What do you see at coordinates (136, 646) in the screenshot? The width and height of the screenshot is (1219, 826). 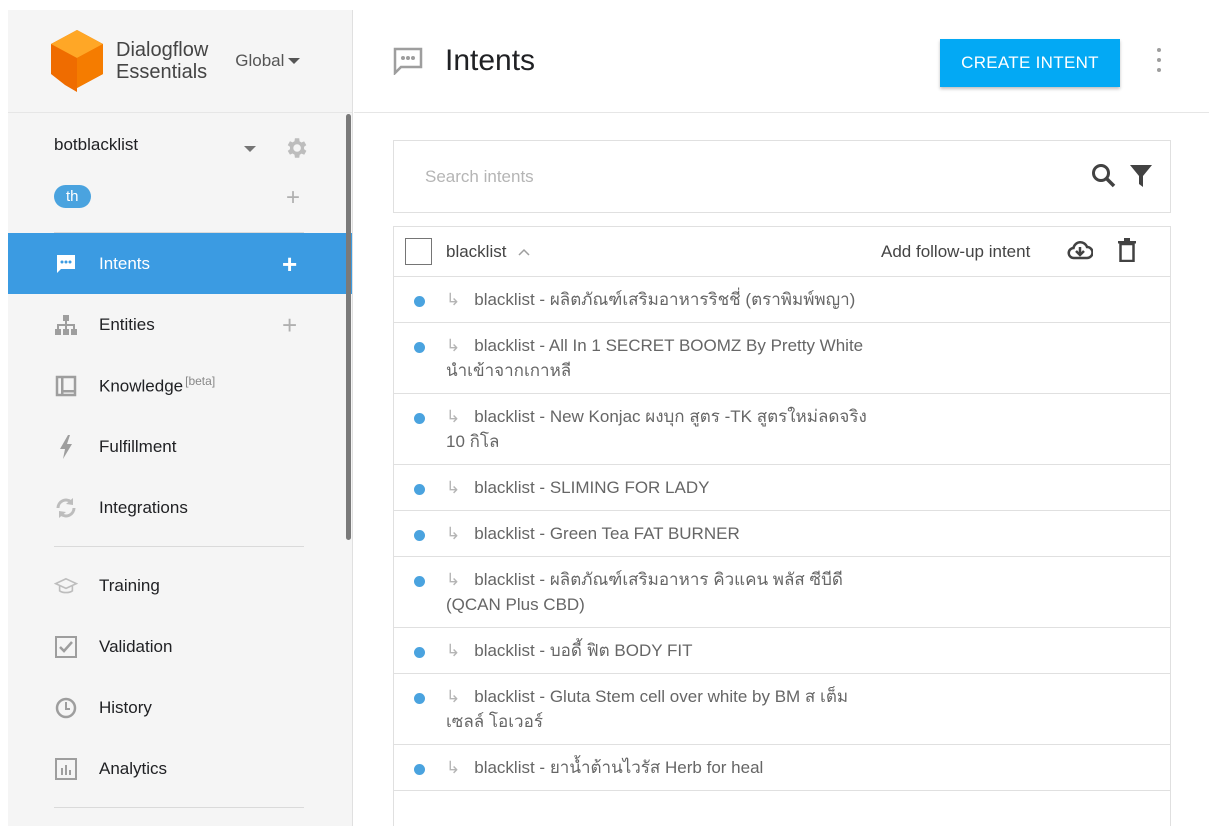 I see `sidebar-item-label: Validation` at bounding box center [136, 646].